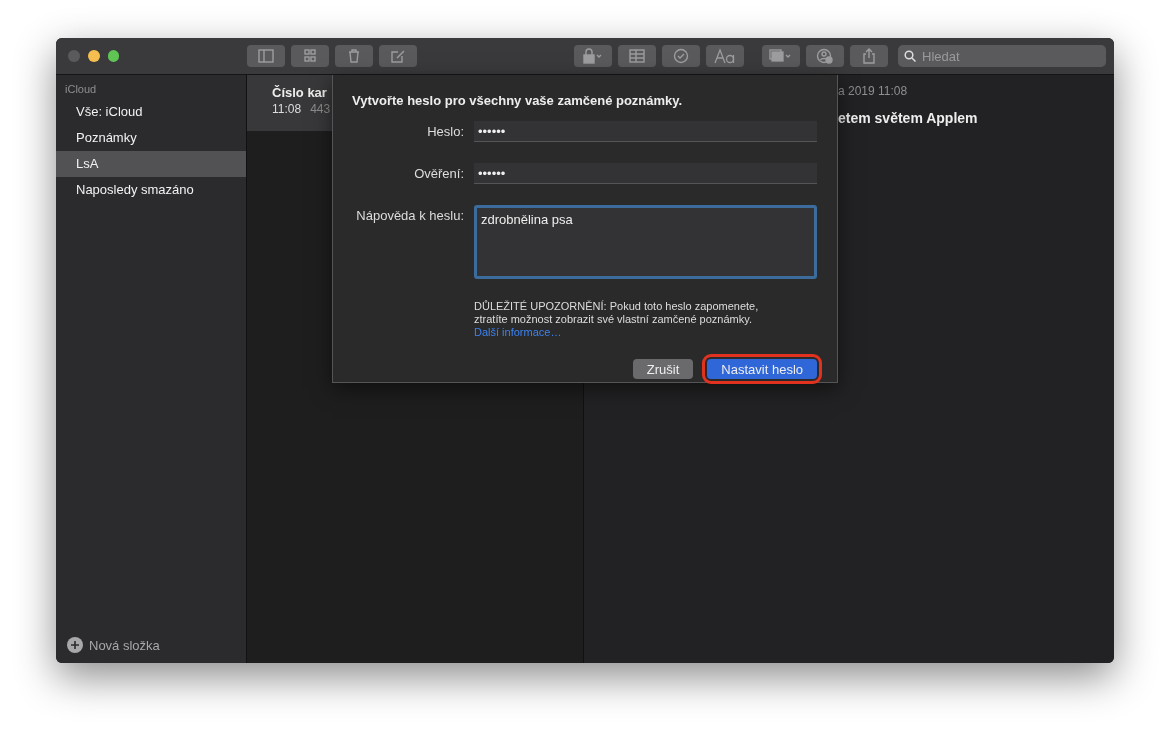 This screenshot has width=1170, height=738. What do you see at coordinates (354, 56) in the screenshot?
I see `delete-button` at bounding box center [354, 56].